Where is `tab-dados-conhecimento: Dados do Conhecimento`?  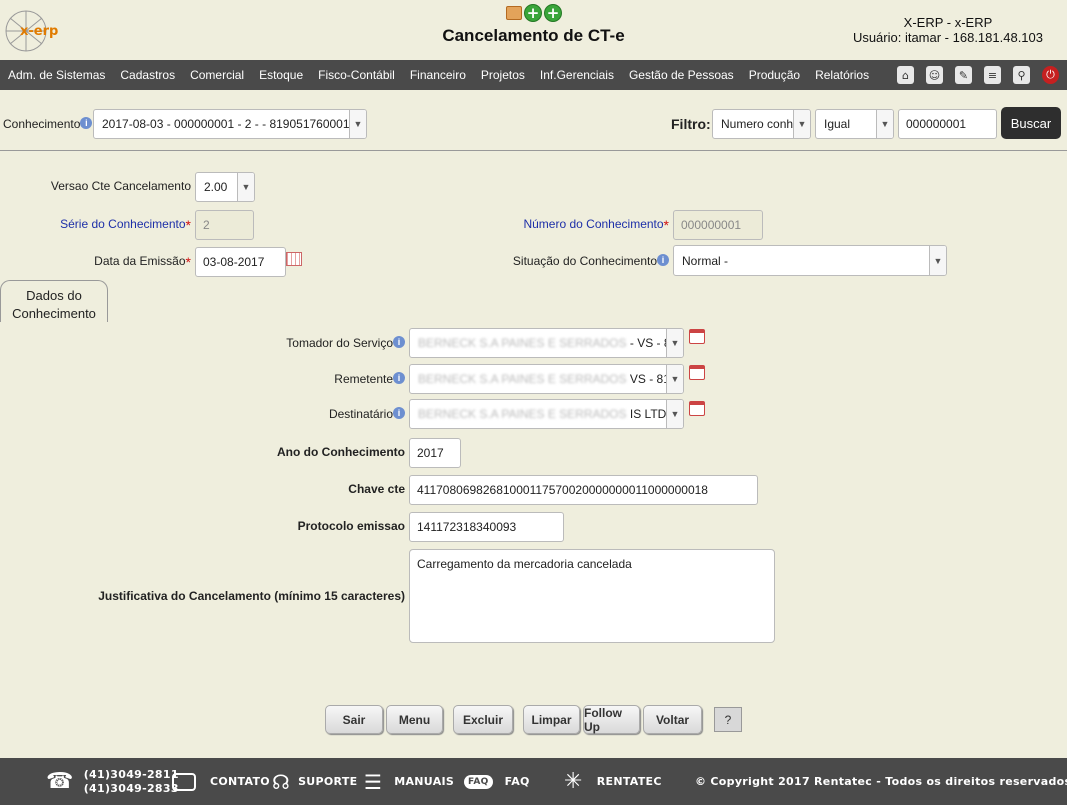
tab-dados-conhecimento: Dados do Conhecimento is located at coordinates (54, 301).